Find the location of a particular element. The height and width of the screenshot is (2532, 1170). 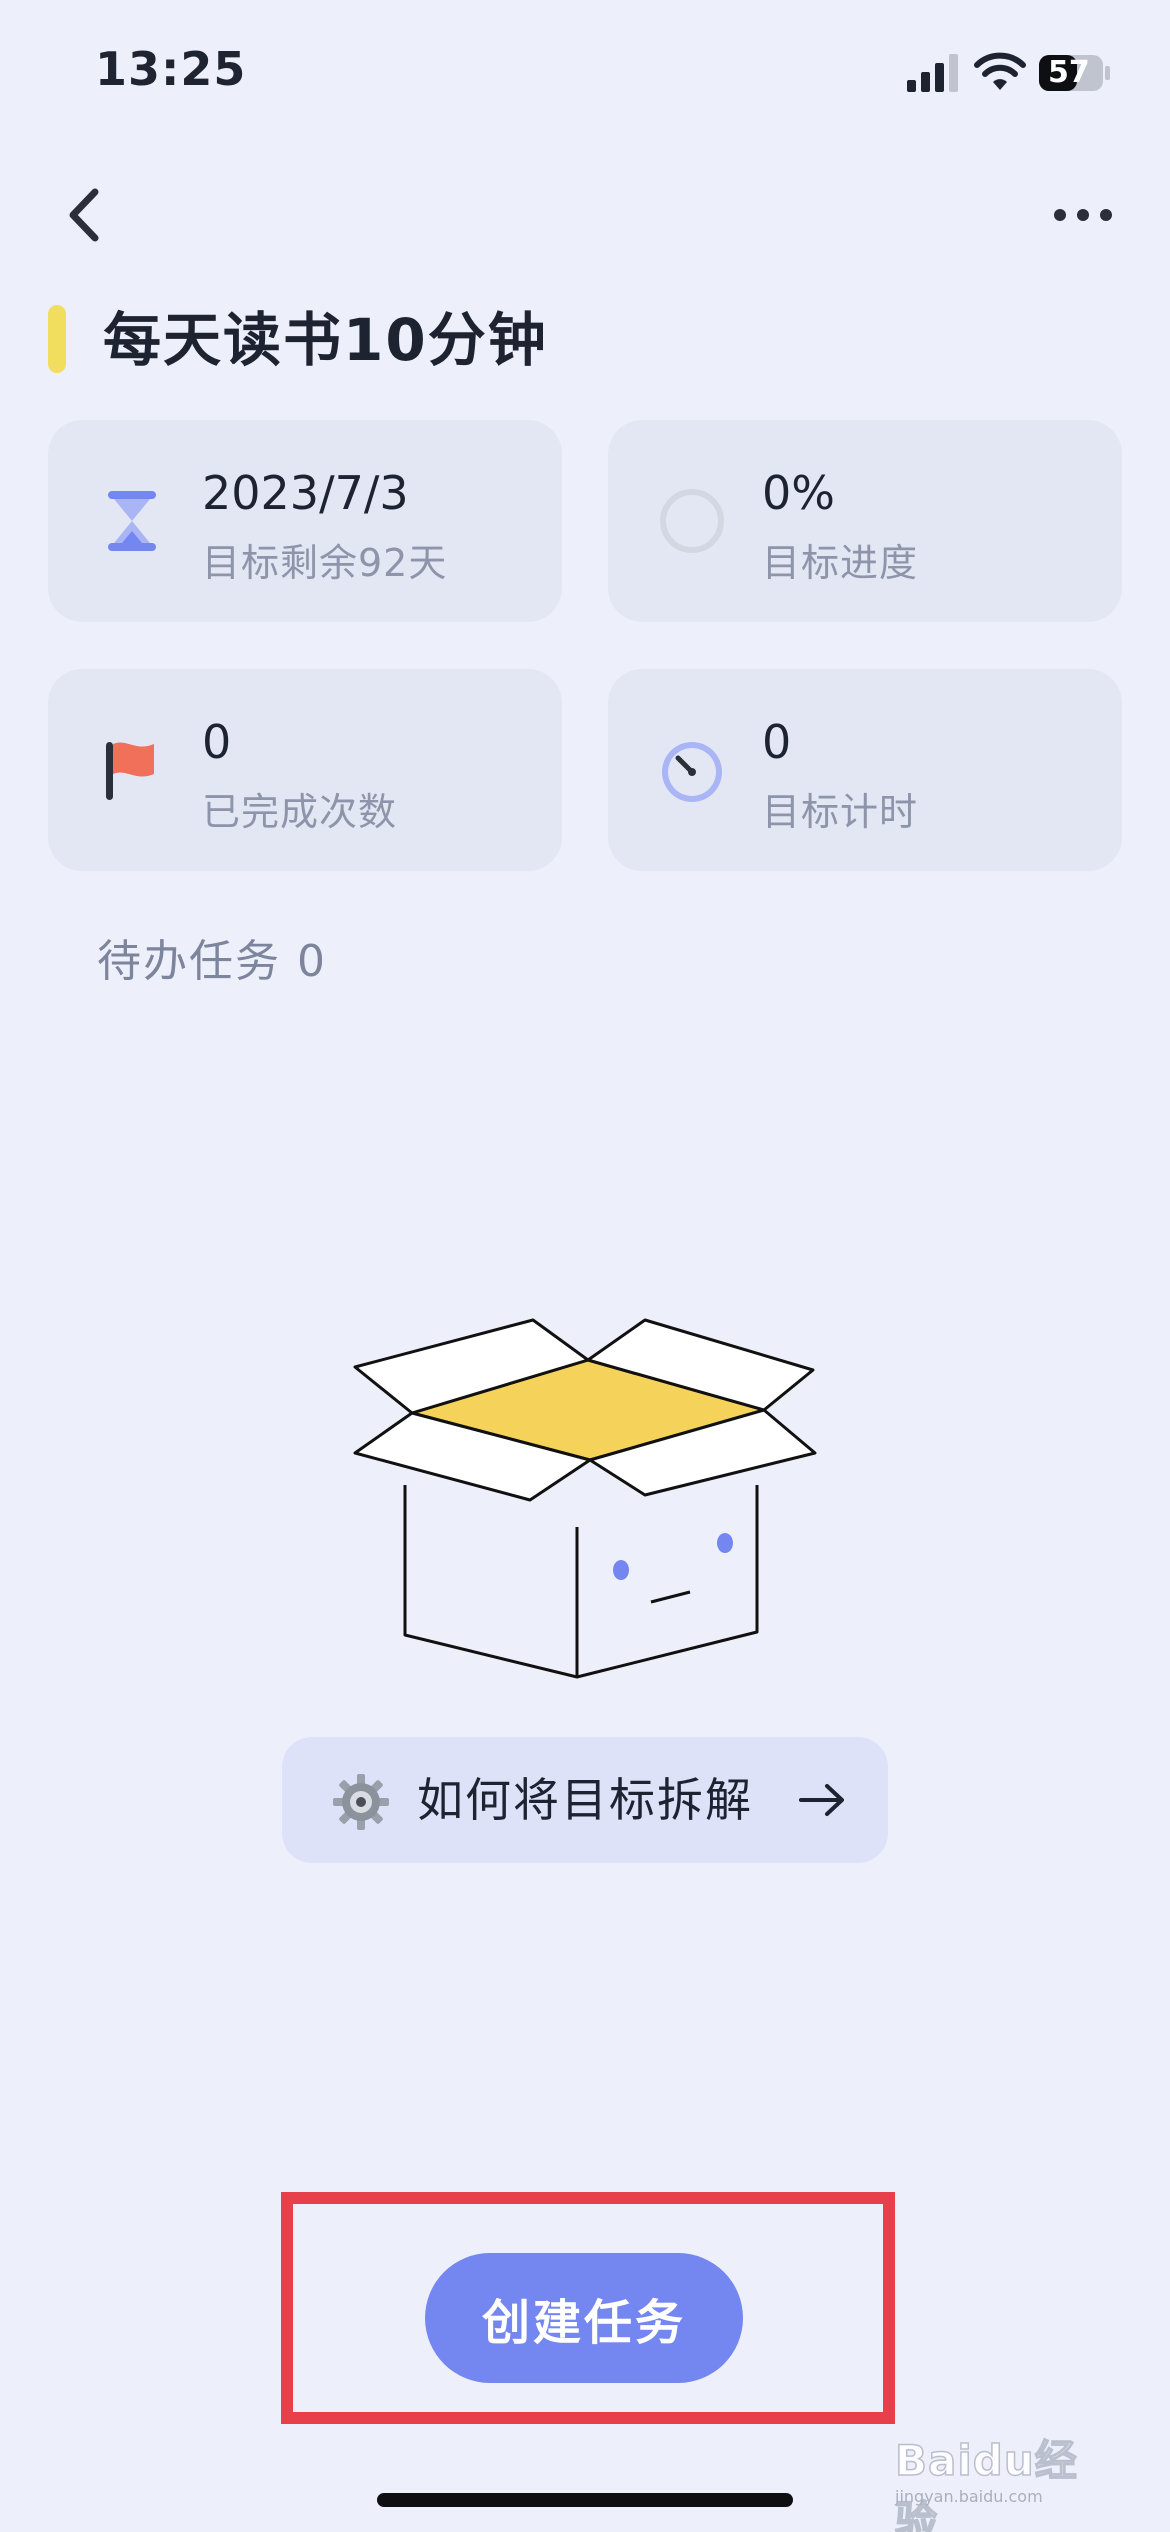

watermark-url: jingyan.baidu.com is located at coordinates (969, 2496).